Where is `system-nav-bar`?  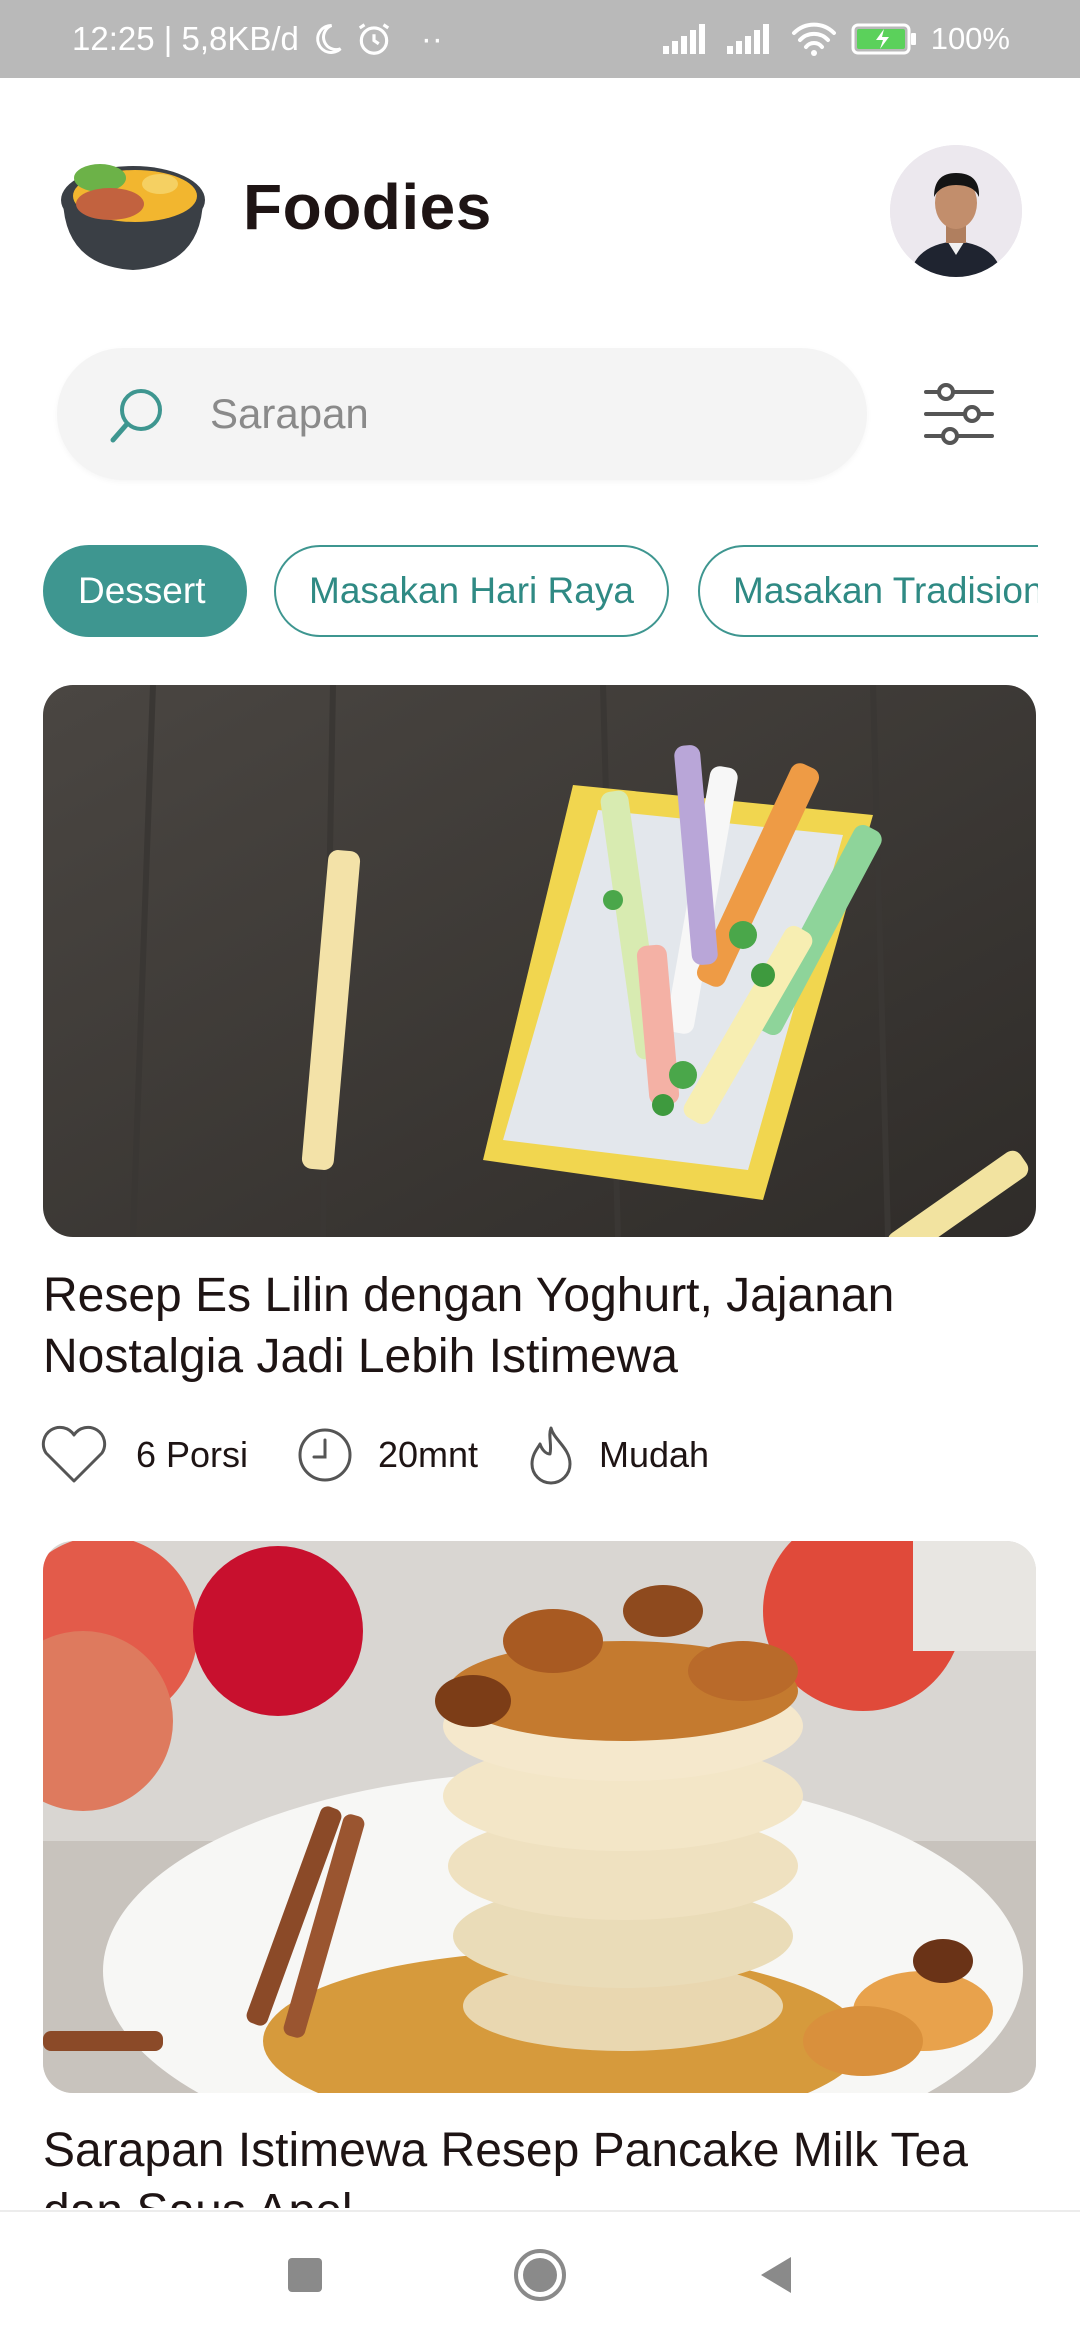 system-nav-bar is located at coordinates (540, 2275).